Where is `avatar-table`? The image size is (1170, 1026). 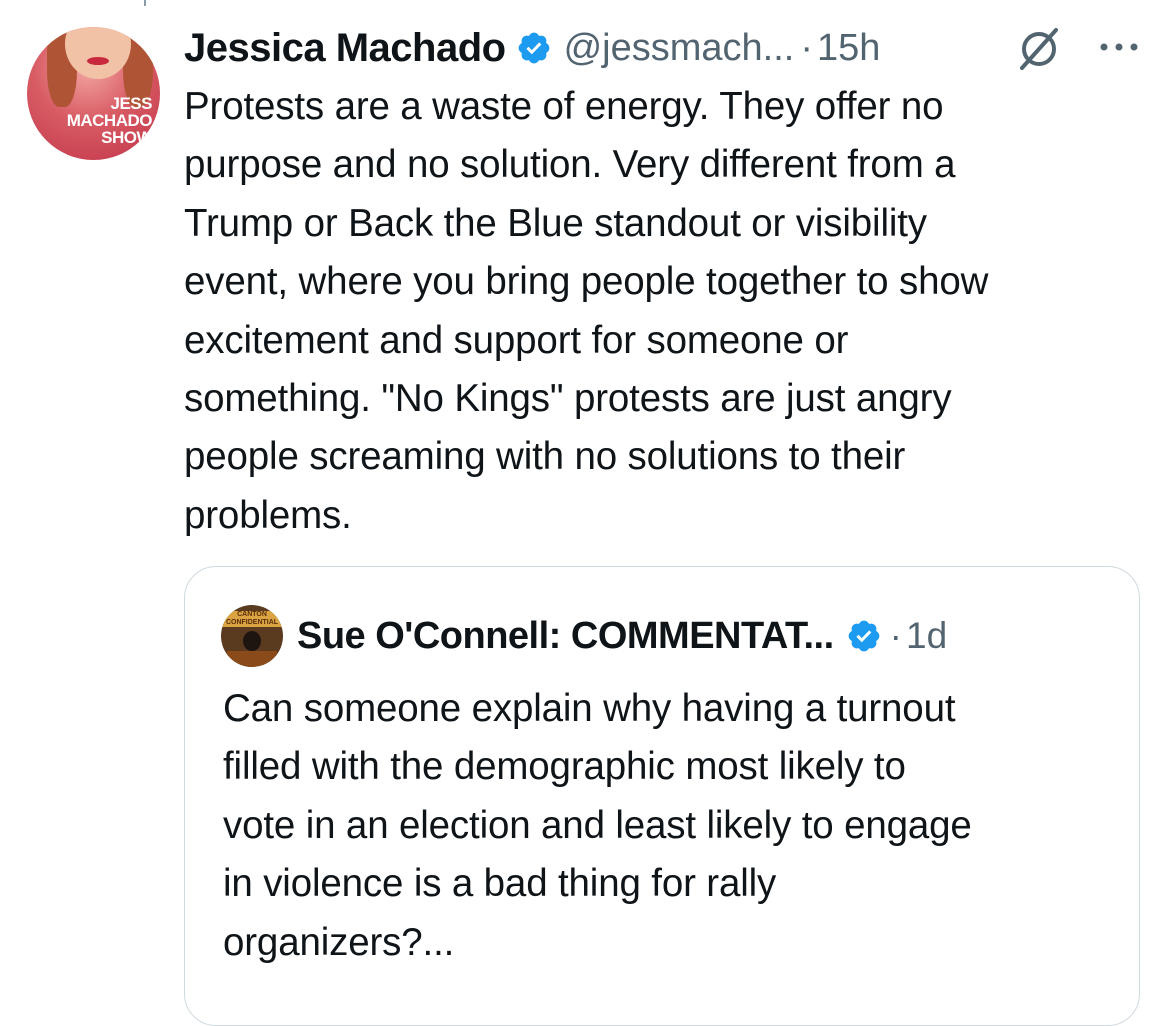 avatar-table is located at coordinates (252, 659).